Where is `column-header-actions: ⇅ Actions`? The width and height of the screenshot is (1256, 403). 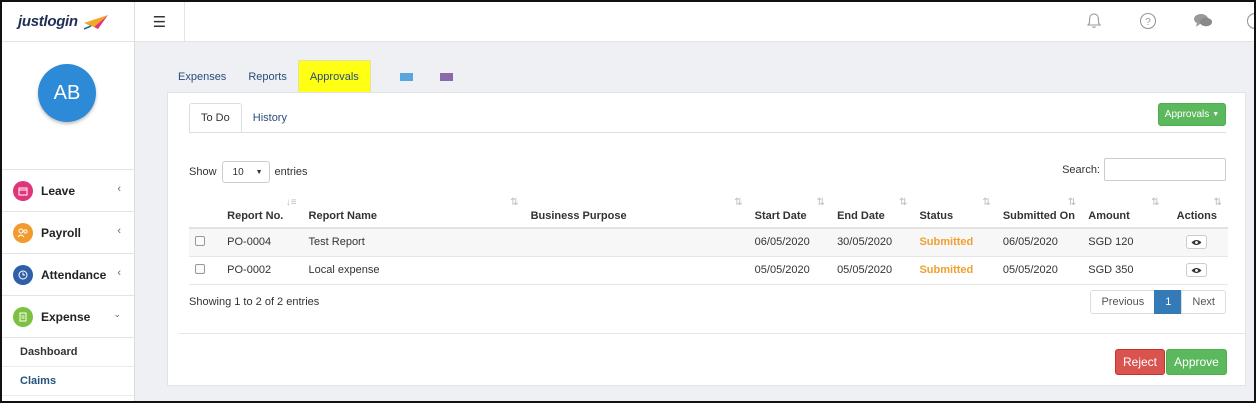 column-header-actions: ⇅ Actions is located at coordinates (1196, 211).